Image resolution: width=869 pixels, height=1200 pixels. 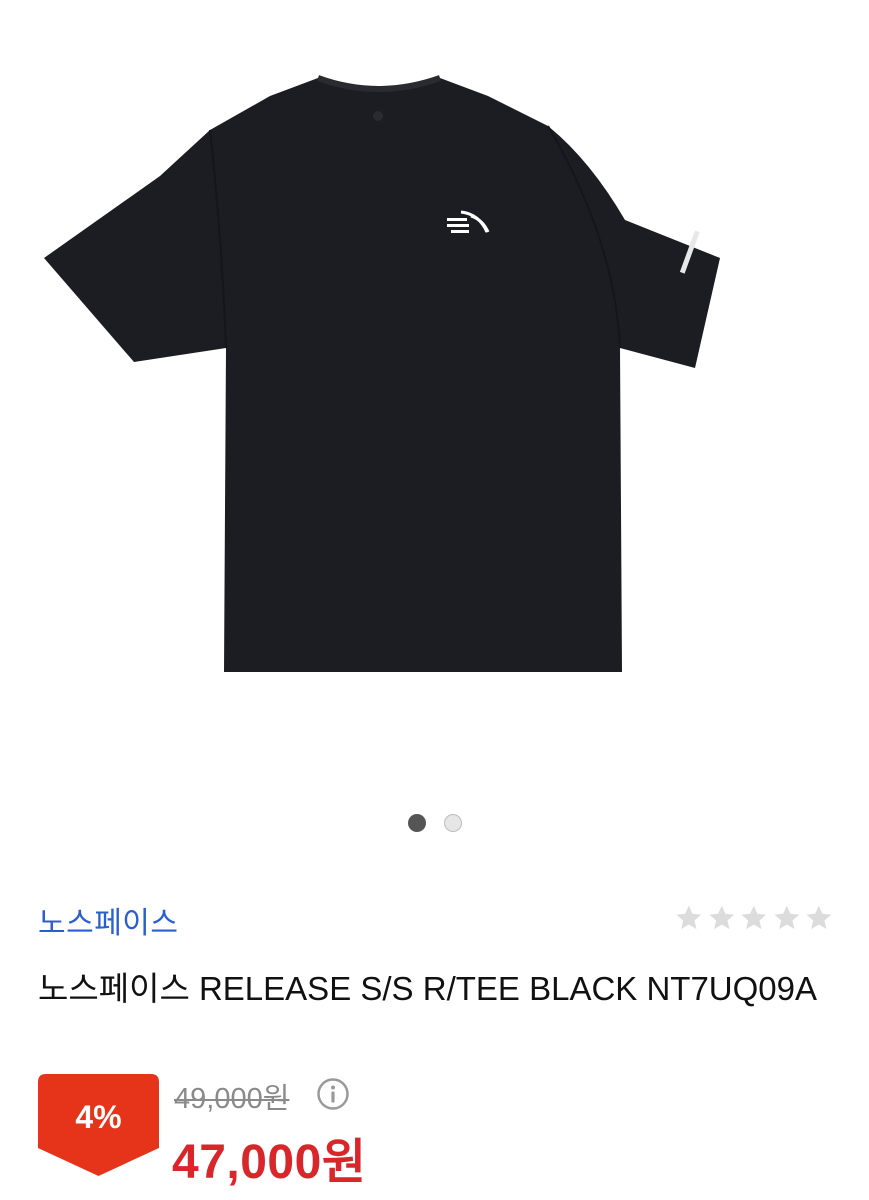 I want to click on original-price: 49,000원, so click(x=232, y=1099).